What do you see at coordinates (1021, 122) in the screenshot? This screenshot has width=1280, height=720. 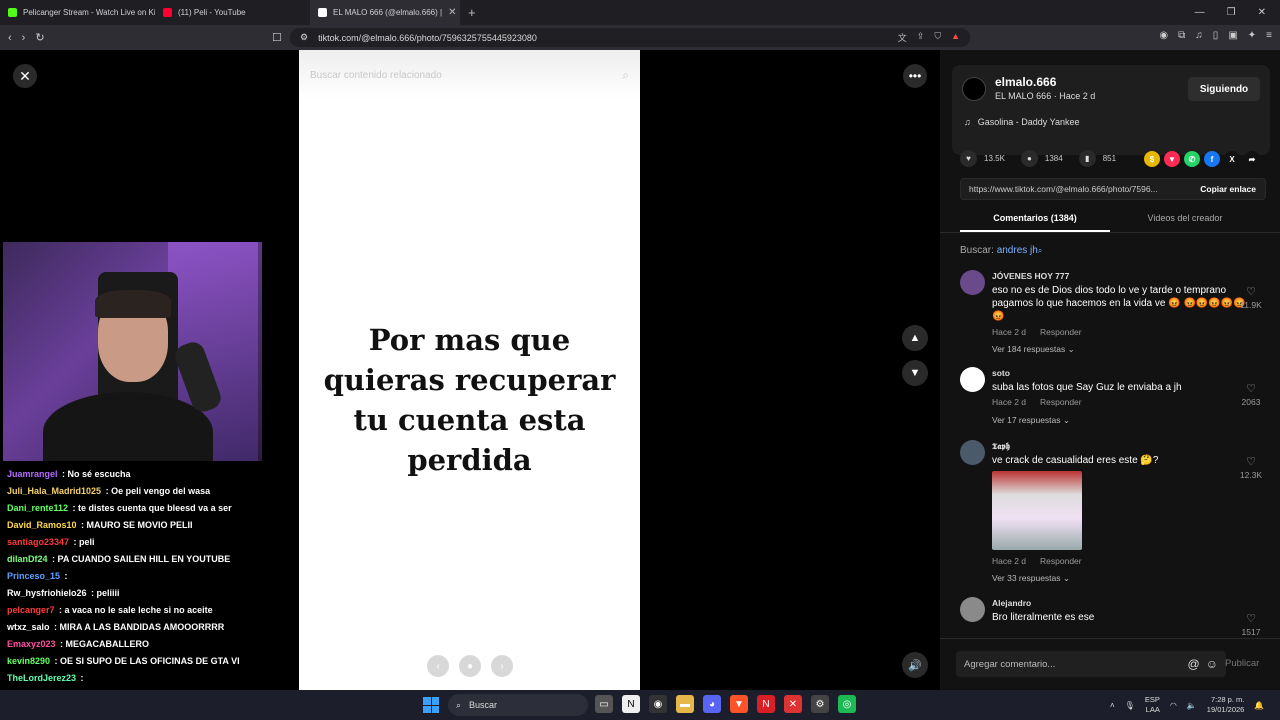 I see `music-link: ♫ Gasolina - Daddy Yankee` at bounding box center [1021, 122].